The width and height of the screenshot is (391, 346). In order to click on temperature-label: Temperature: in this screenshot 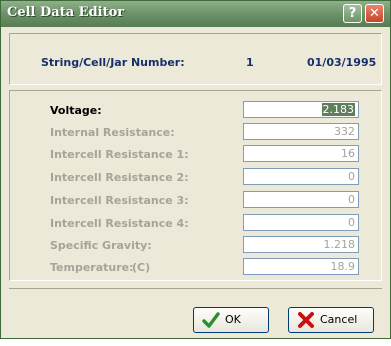, I will do `click(92, 267)`.